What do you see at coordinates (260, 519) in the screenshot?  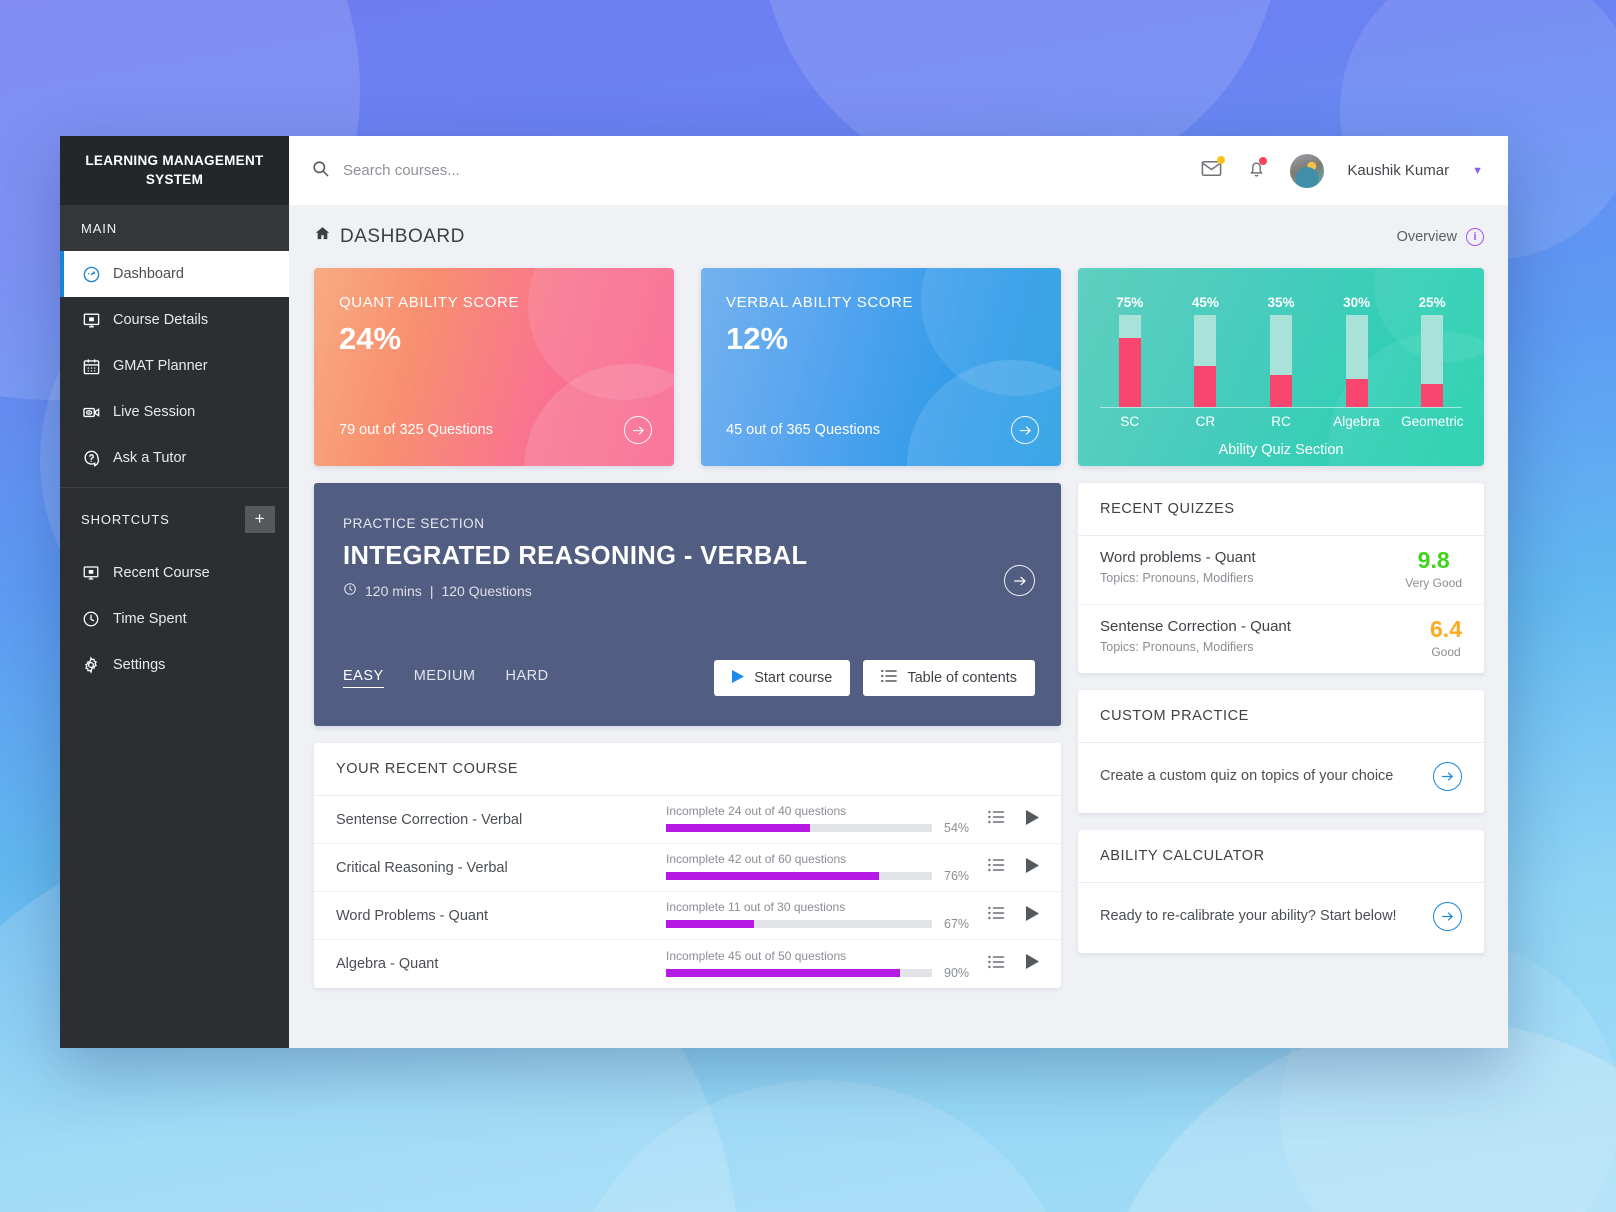 I see `add-shortcut-button: +` at bounding box center [260, 519].